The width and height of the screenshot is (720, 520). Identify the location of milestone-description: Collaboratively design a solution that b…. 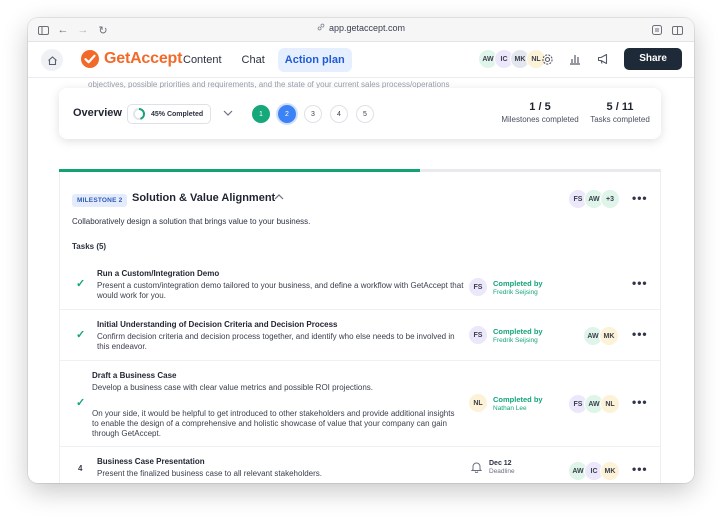
(191, 221).